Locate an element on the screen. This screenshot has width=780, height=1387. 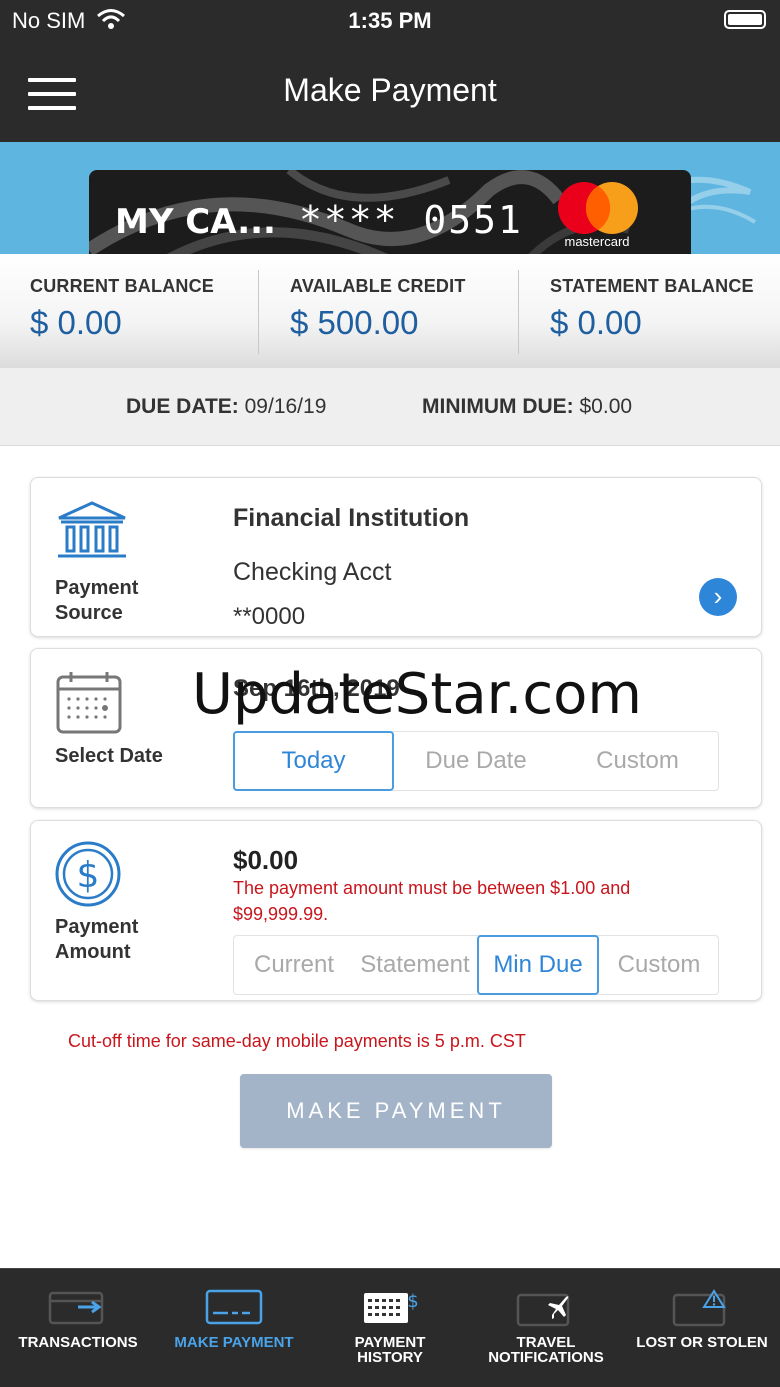
tab-label: TRAVEL is located at coordinates (546, 1342).